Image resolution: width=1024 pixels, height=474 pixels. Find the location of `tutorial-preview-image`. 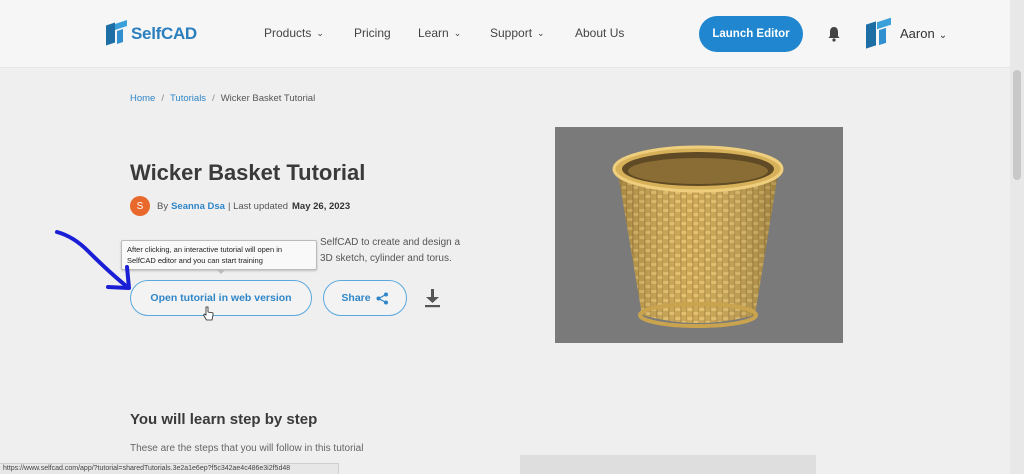

tutorial-preview-image is located at coordinates (699, 235).